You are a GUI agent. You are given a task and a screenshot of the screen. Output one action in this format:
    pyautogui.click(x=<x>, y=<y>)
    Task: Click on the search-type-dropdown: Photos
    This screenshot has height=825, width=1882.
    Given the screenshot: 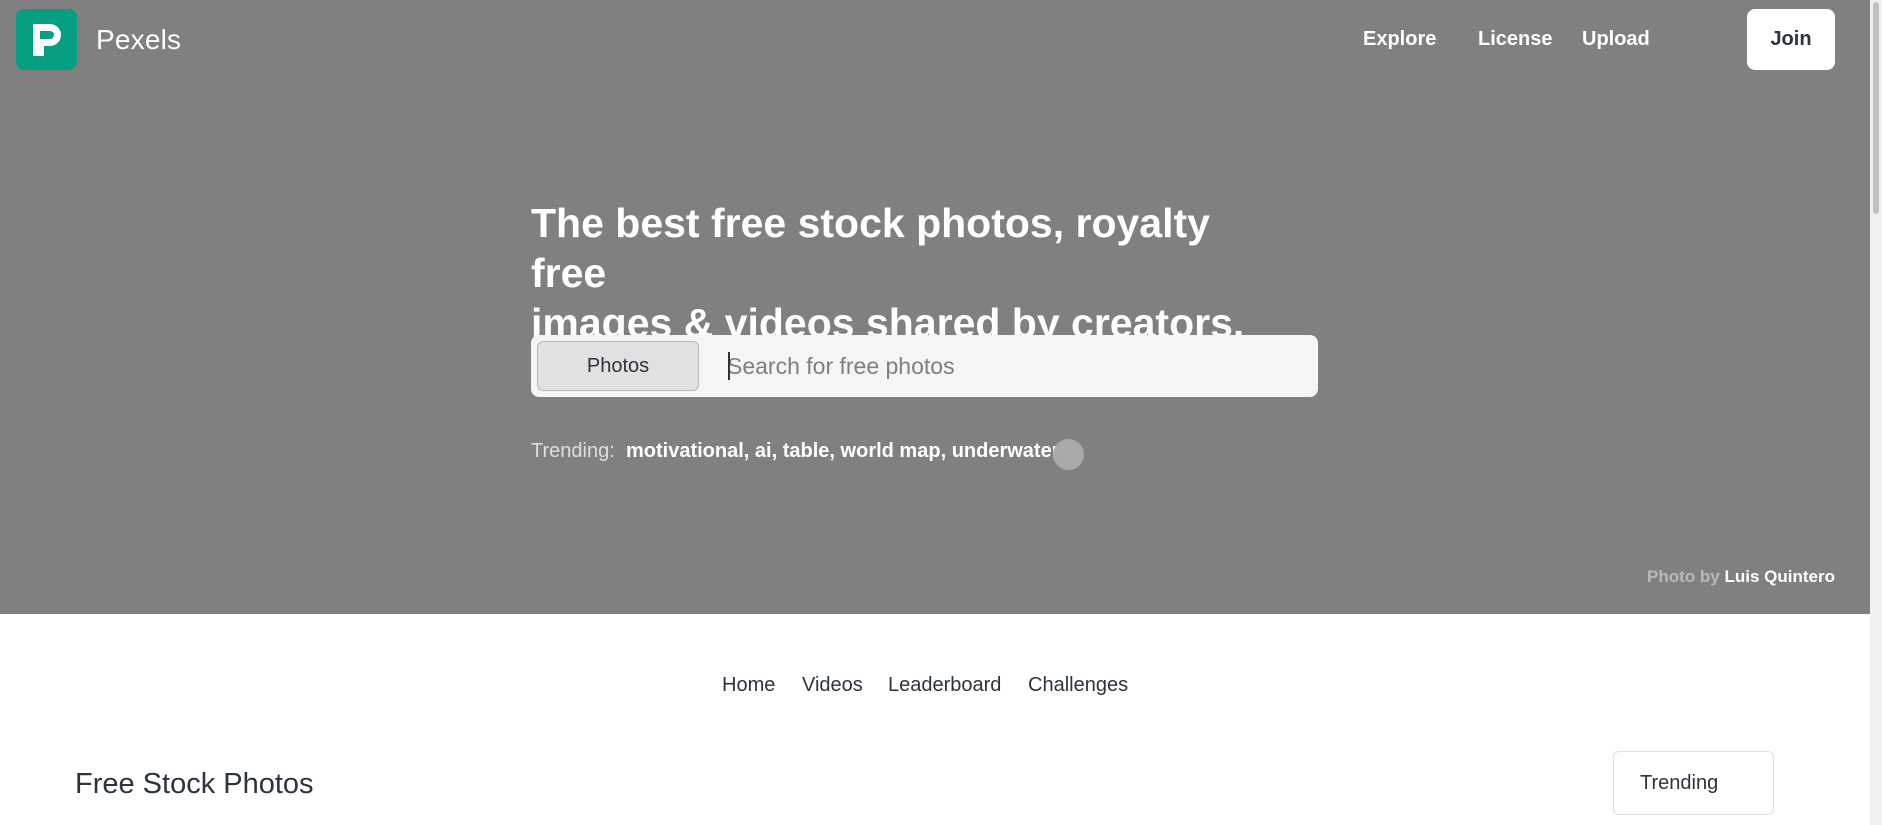 What is the action you would take?
    pyautogui.click(x=618, y=366)
    